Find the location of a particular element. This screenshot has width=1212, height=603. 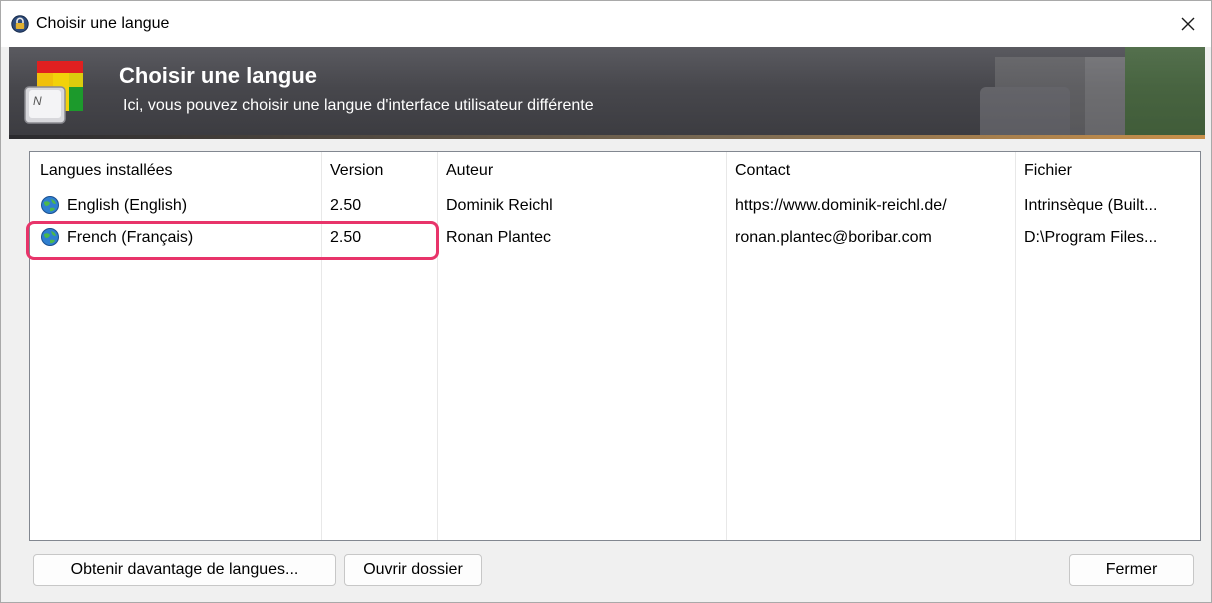

open-folder-button: Ouvrir dossier is located at coordinates (413, 570).